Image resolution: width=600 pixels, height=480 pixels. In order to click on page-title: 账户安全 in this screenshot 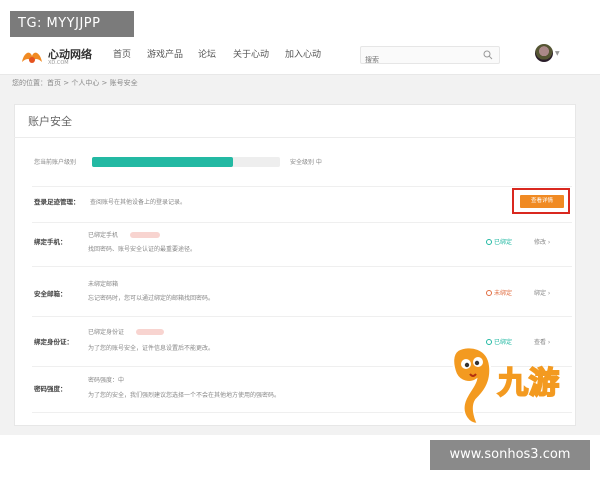, I will do `click(50, 121)`.